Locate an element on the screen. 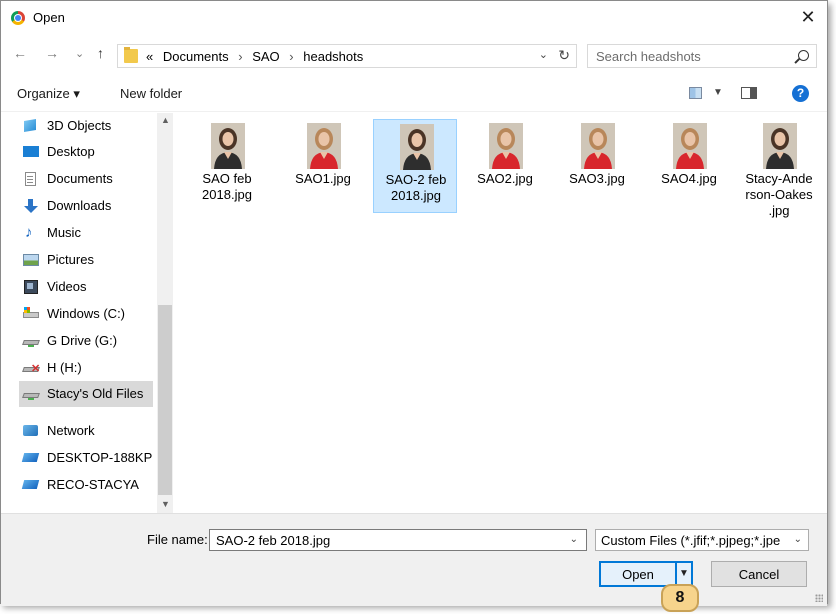 This screenshot has width=836, height=614. drive-icon is located at coordinates (31, 313).